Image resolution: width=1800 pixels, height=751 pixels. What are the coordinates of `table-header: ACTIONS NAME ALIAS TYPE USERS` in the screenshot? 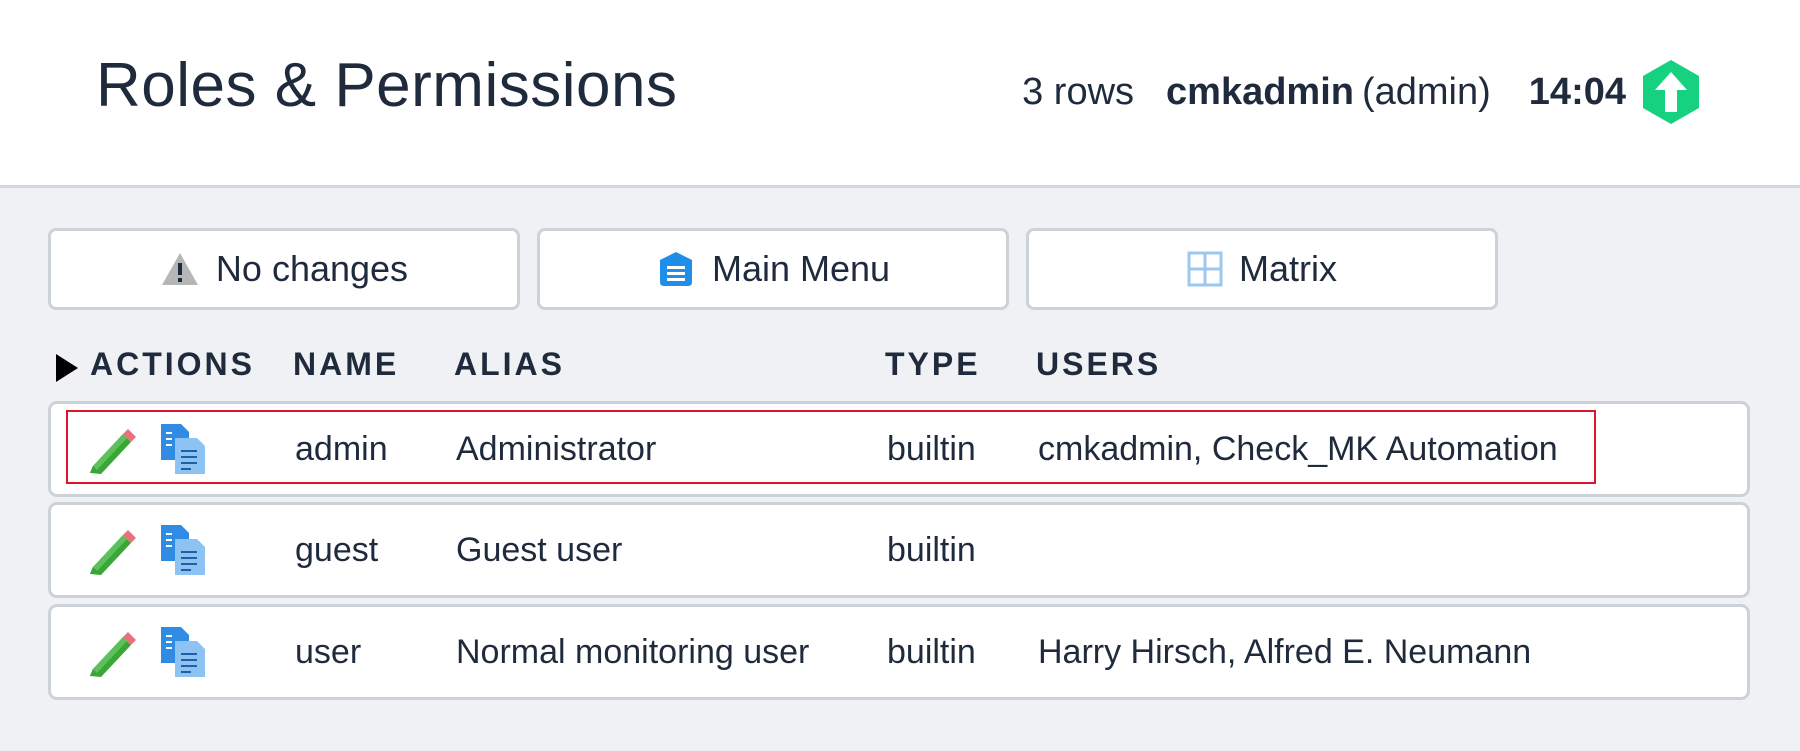 It's located at (906, 366).